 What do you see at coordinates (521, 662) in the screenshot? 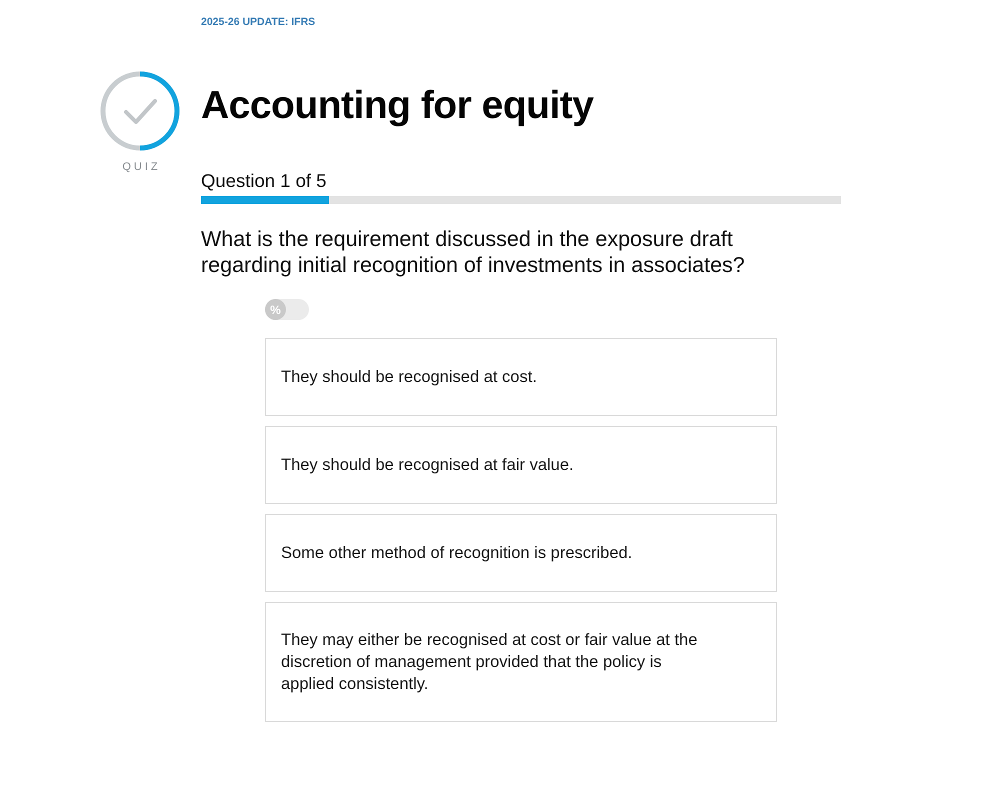
I see `answer-option: They may either be recognised at cost or fair value at the discretion of management provided that the policy is applied consistently.` at bounding box center [521, 662].